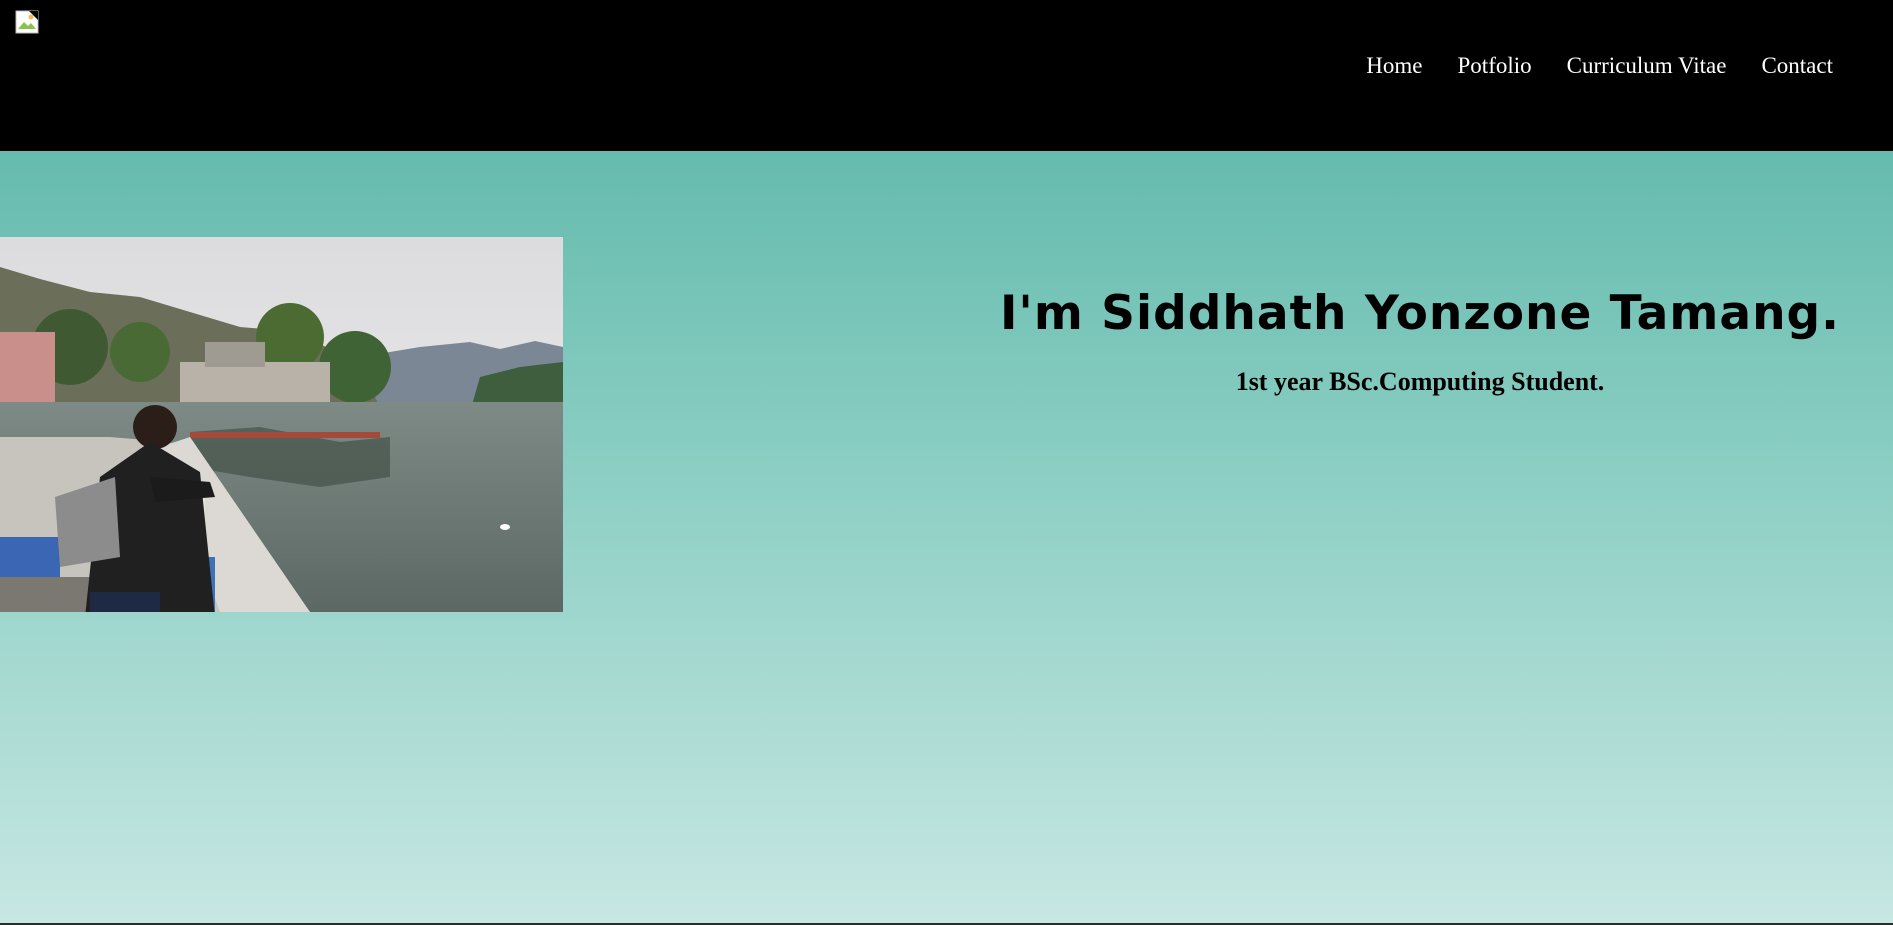  I want to click on name-heading: I'm Siddhath Yonzone Tamang., so click(1420, 313).